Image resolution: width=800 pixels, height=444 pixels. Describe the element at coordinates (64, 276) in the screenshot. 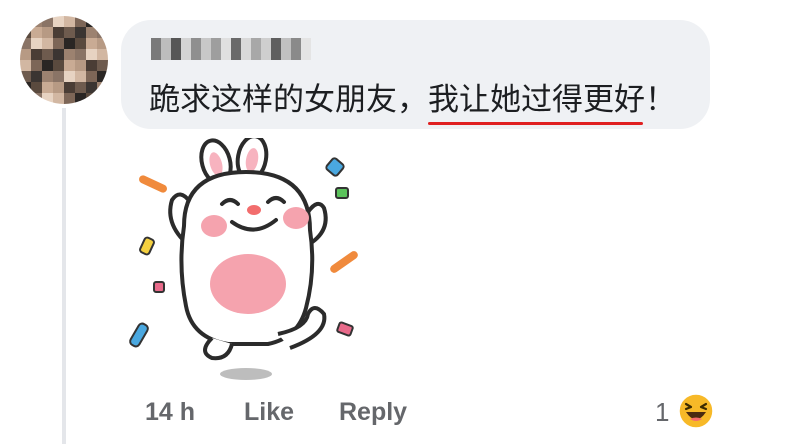

I see `thread-connector-line` at that location.